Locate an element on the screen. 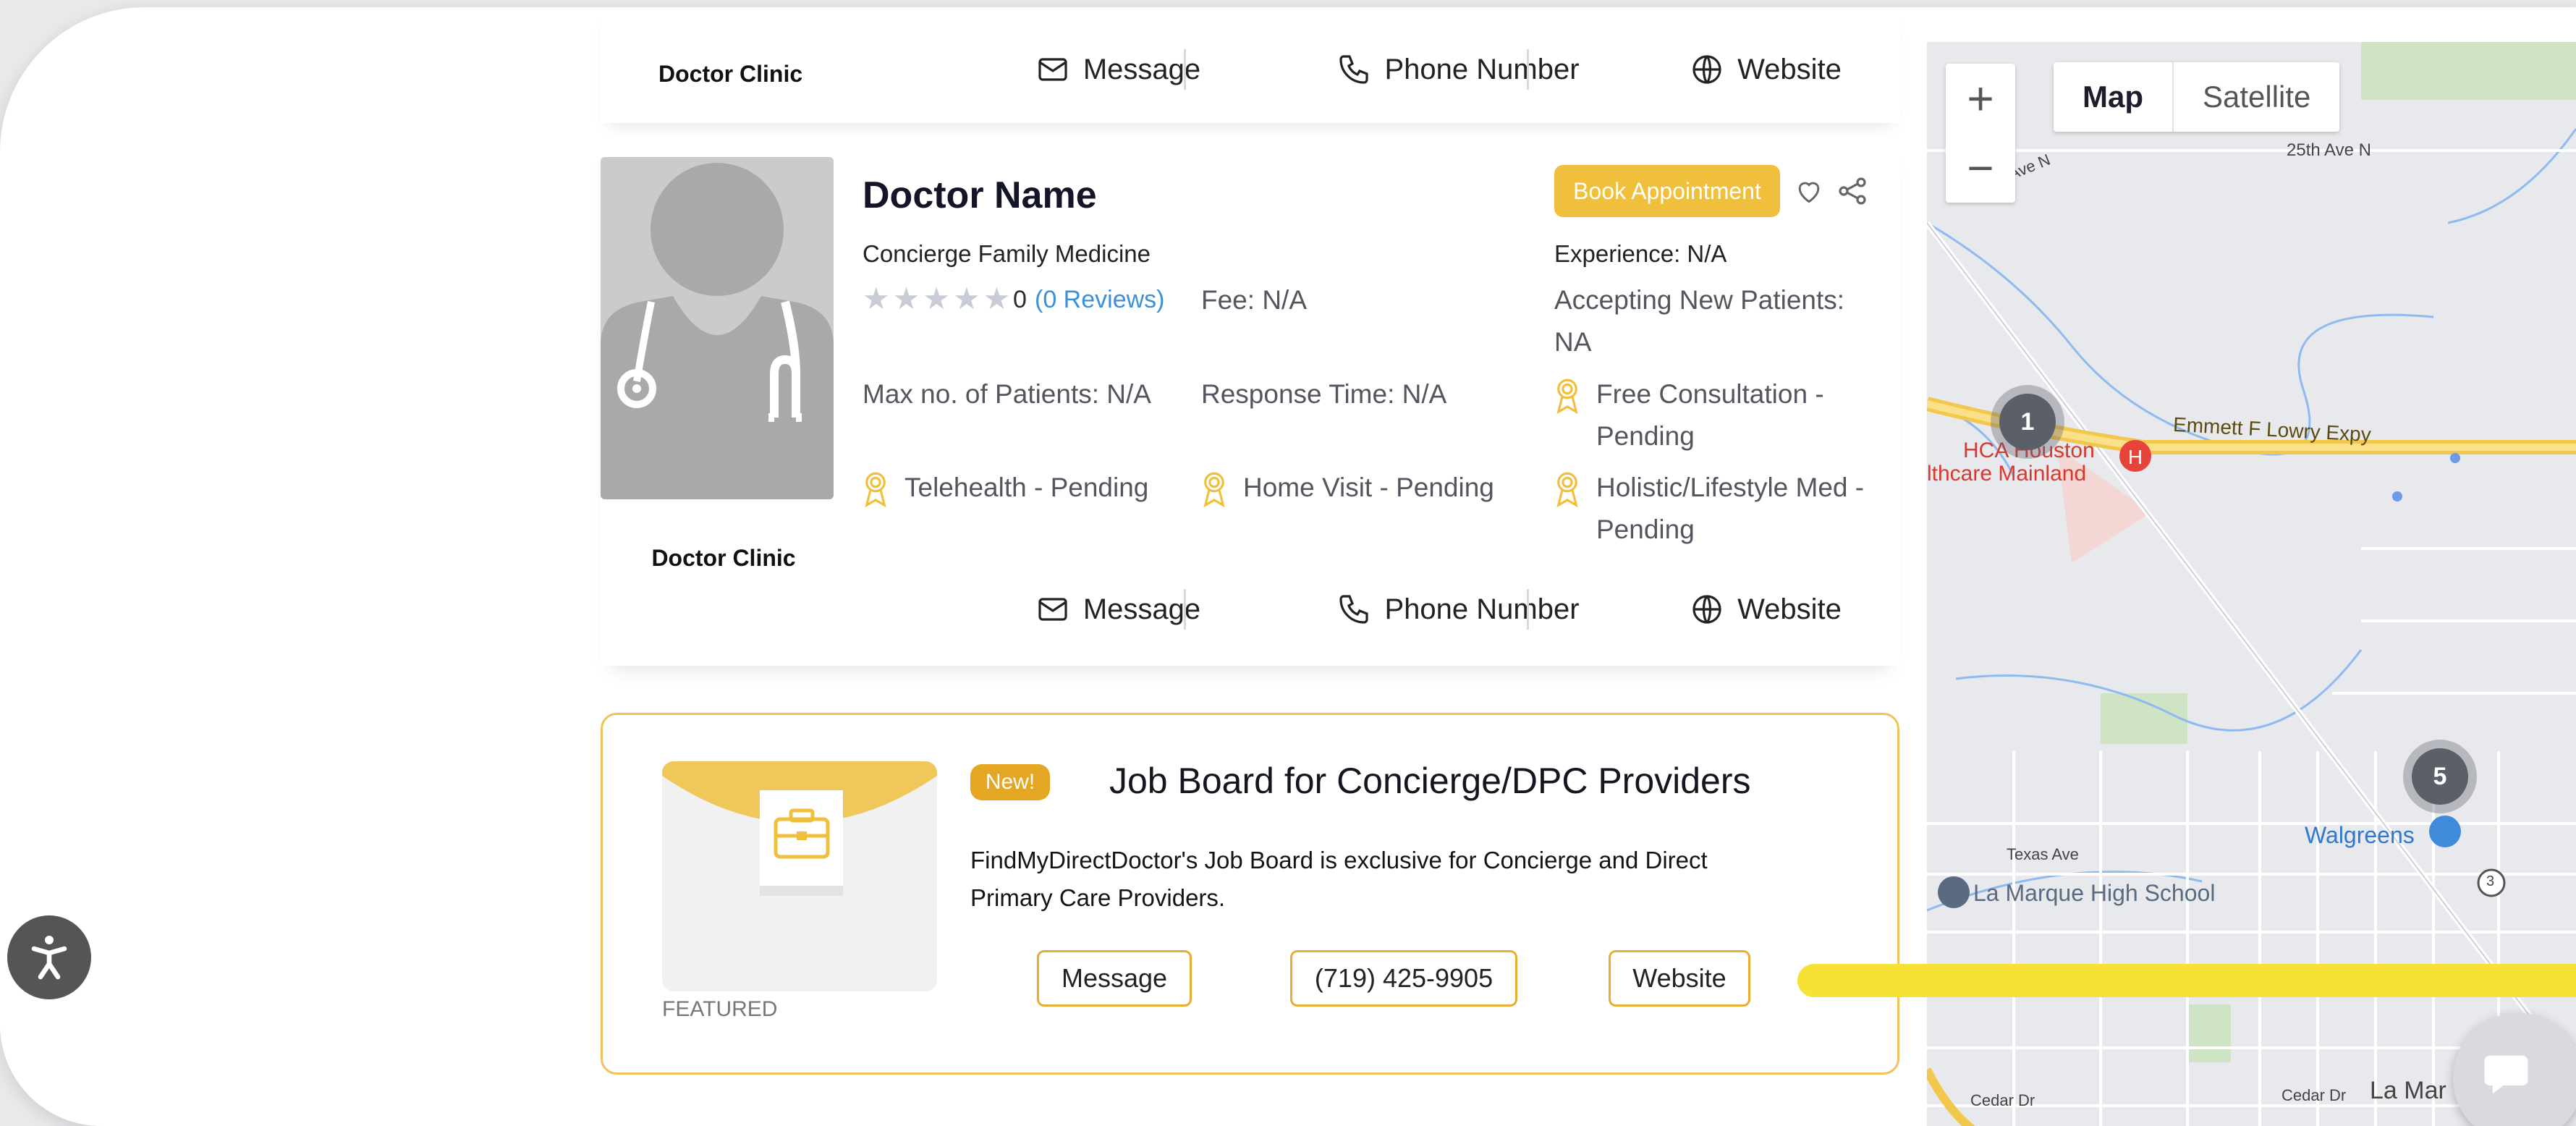 Image resolution: width=2576 pixels, height=1126 pixels. home-visit-item: Home Visit - Pending is located at coordinates (1347, 488).